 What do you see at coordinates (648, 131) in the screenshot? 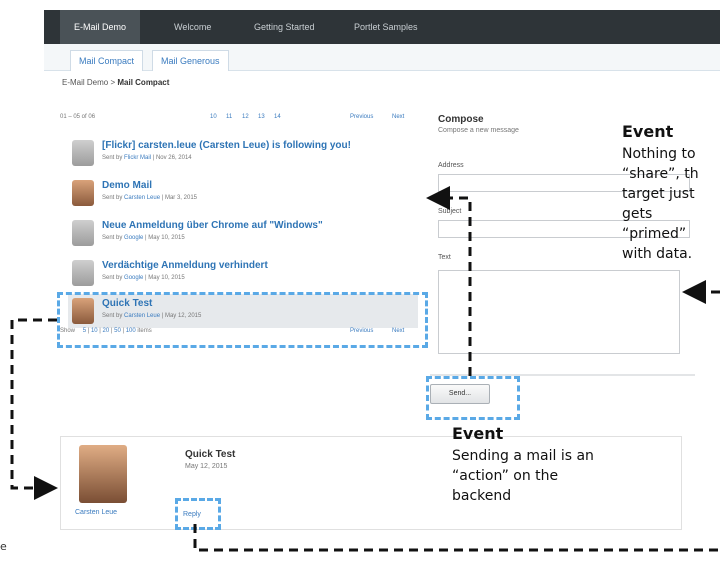
I see `event1-title: Event` at bounding box center [648, 131].